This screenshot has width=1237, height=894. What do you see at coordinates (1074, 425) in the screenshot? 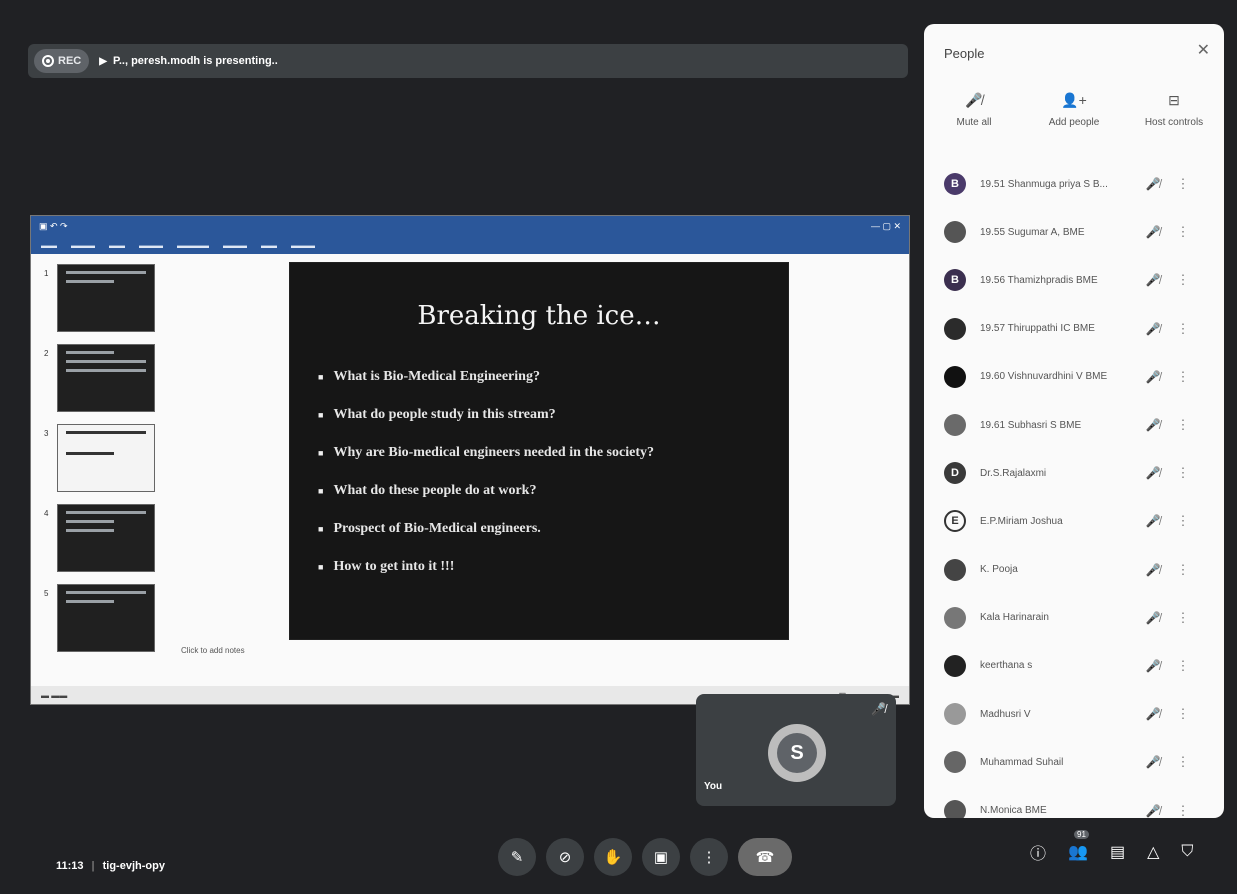
I see `participant-row: 19.61 Subhasri S BME 🎤̸ ⋮` at bounding box center [1074, 425].